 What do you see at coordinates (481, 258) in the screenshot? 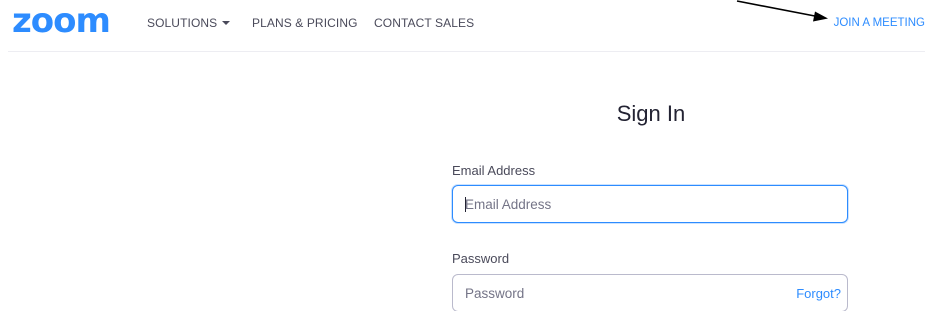
I see `password-label: Password` at bounding box center [481, 258].